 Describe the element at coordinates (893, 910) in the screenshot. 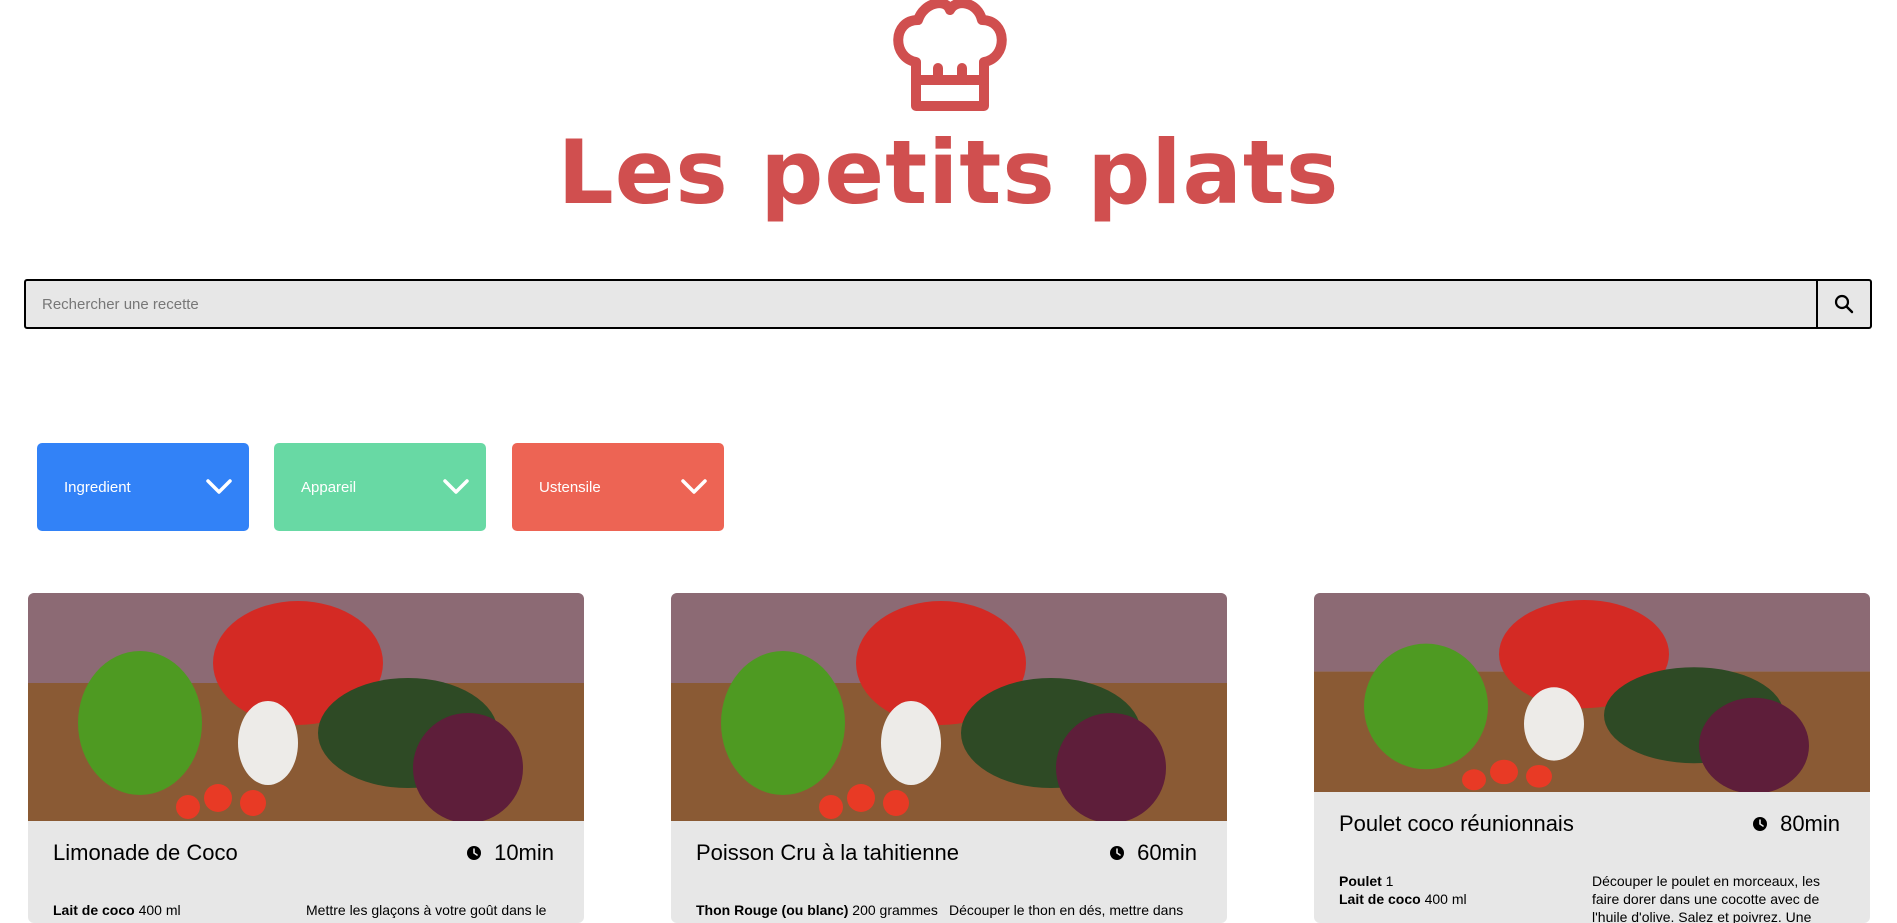

I see `ingredient-quantity: 200 grammes` at that location.